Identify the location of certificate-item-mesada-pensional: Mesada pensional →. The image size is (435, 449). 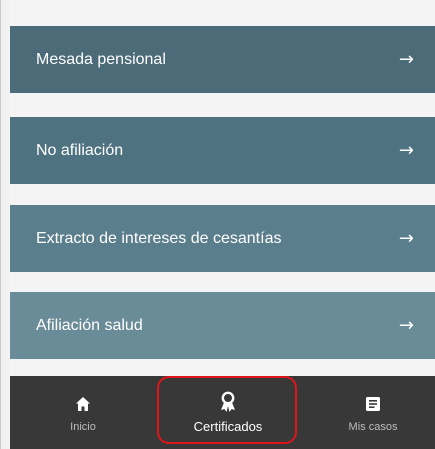
(222, 59).